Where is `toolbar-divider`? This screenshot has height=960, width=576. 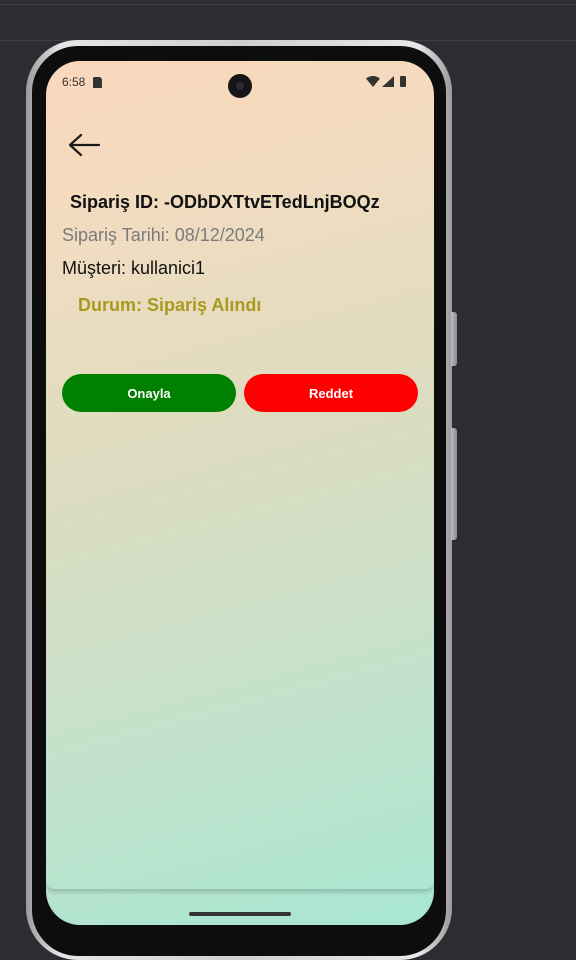 toolbar-divider is located at coordinates (288, 4).